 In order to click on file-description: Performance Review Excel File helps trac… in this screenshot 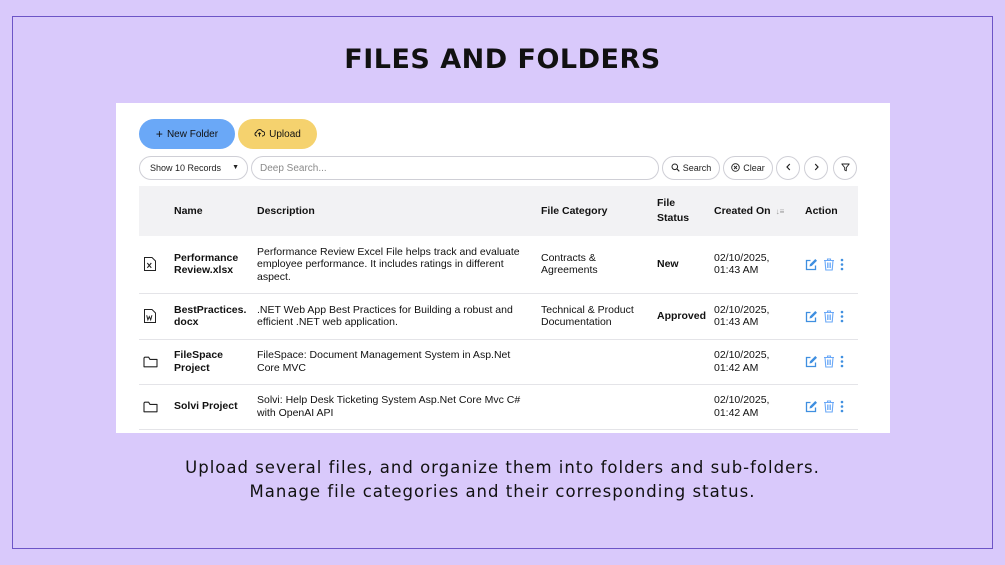, I will do `click(395, 265)`.